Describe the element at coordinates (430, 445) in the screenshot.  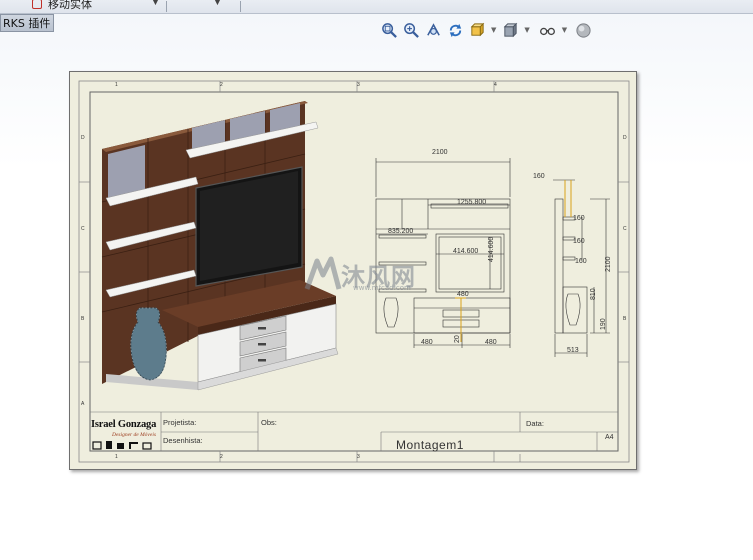
I see `drawing-name: Montagem1` at that location.